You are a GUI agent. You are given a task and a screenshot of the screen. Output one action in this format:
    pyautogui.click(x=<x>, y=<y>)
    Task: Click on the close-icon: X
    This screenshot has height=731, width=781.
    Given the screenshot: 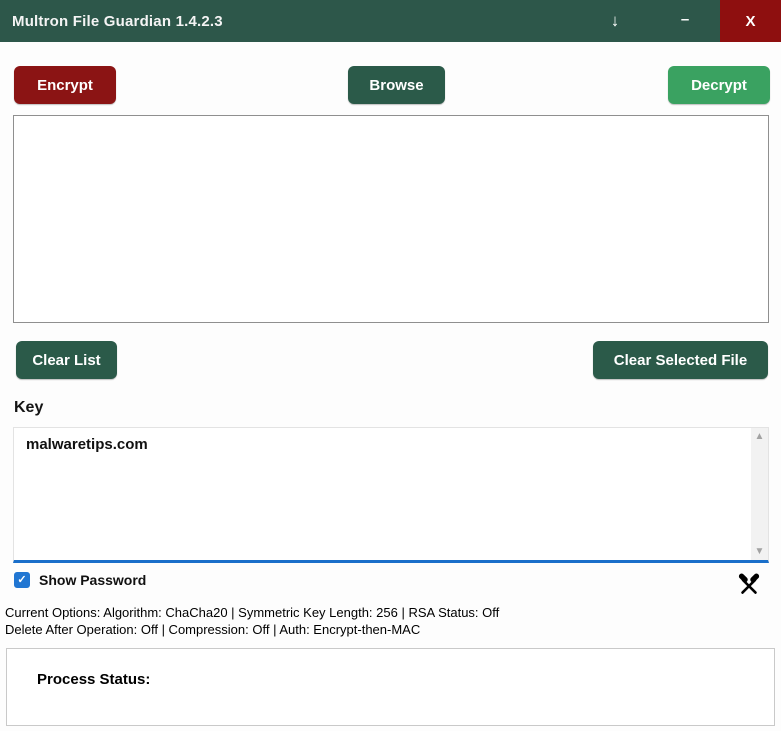 What is the action you would take?
    pyautogui.click(x=750, y=21)
    